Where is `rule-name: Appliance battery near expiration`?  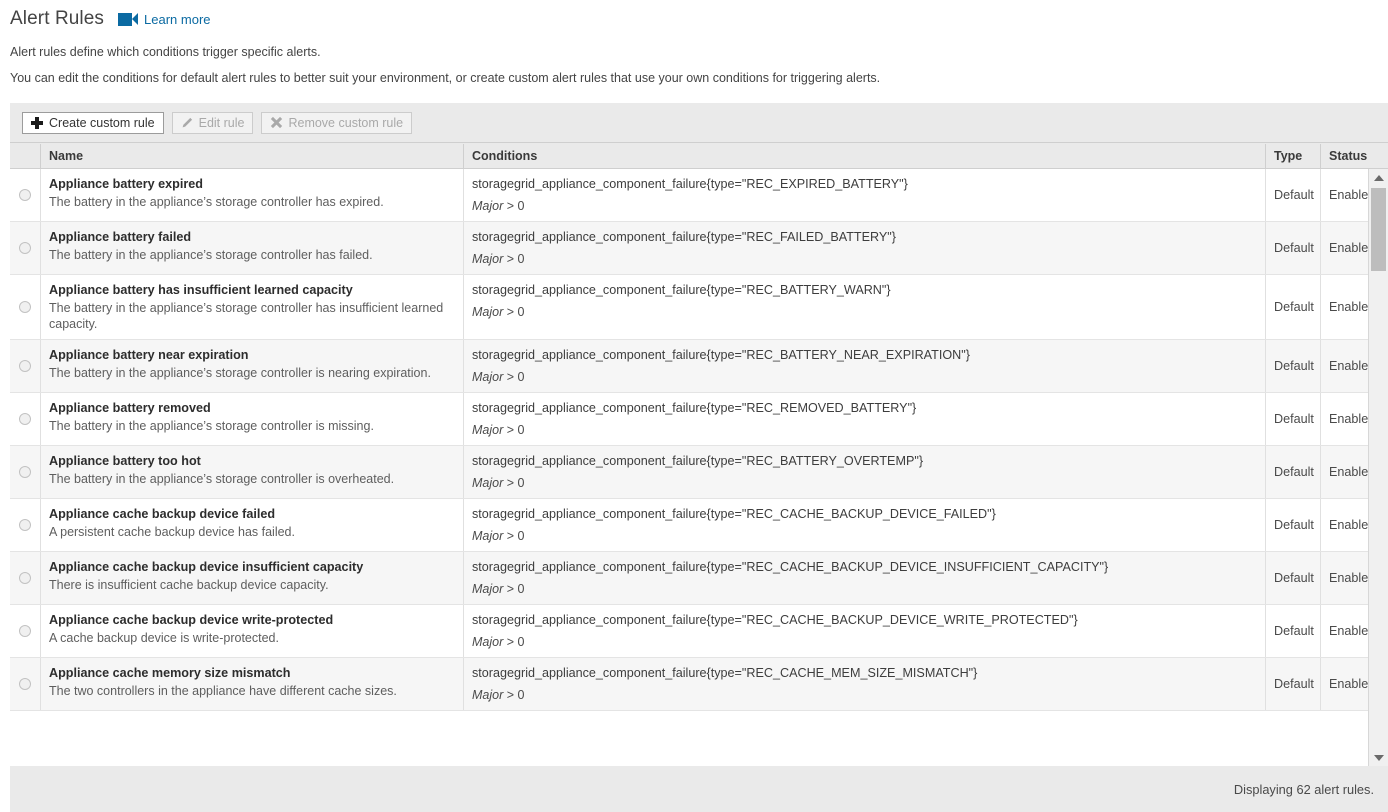 rule-name: Appliance battery near expiration is located at coordinates (149, 355).